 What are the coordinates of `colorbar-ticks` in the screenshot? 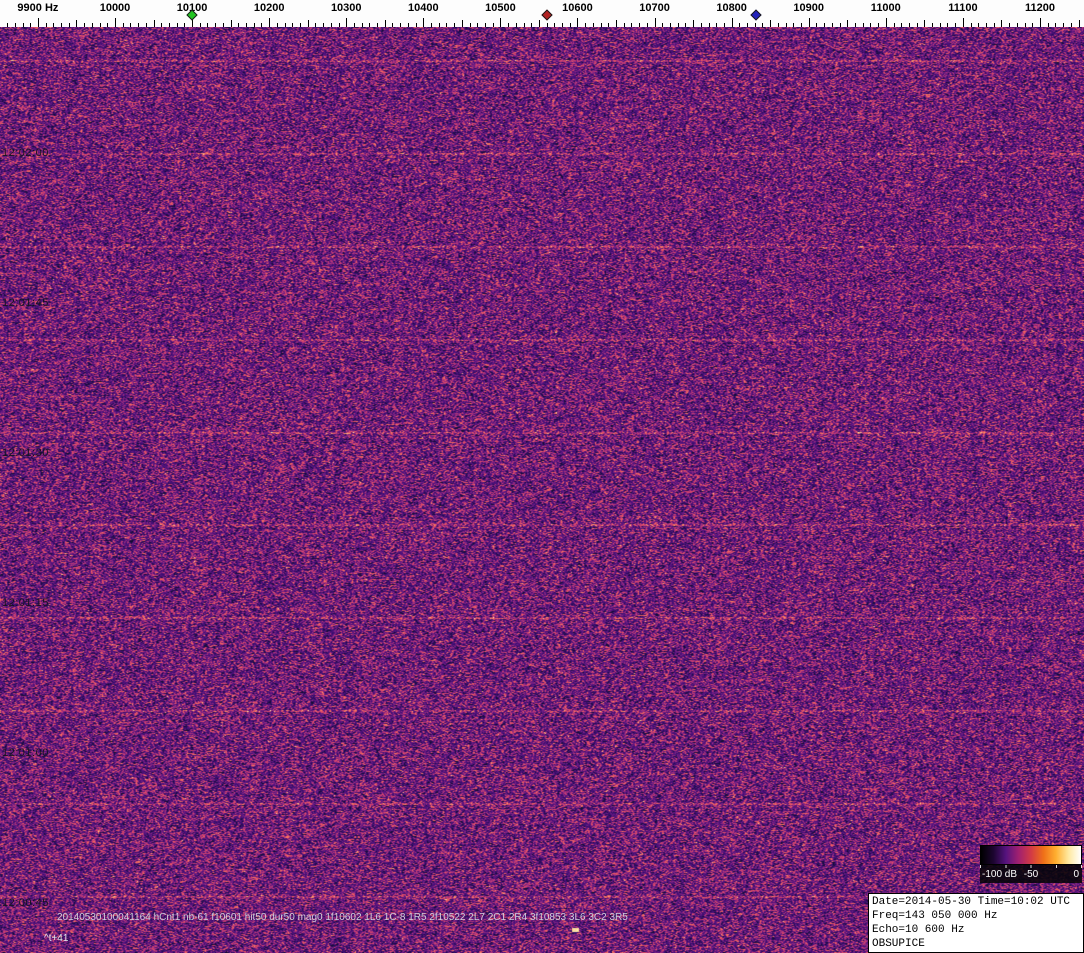 It's located at (1031, 866).